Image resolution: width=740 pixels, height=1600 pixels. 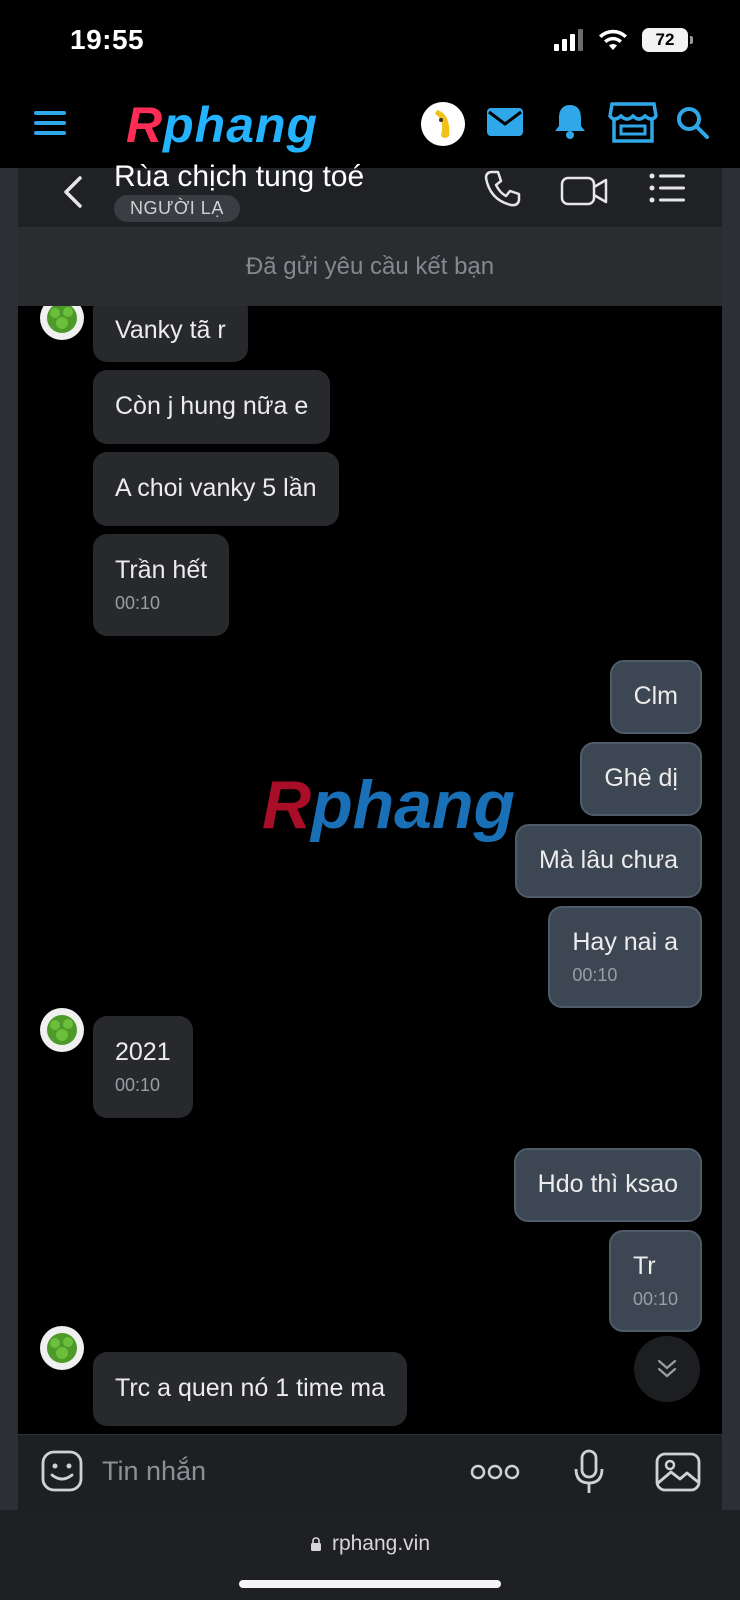 I want to click on message-text: Còn j hung nữa e, so click(x=212, y=406).